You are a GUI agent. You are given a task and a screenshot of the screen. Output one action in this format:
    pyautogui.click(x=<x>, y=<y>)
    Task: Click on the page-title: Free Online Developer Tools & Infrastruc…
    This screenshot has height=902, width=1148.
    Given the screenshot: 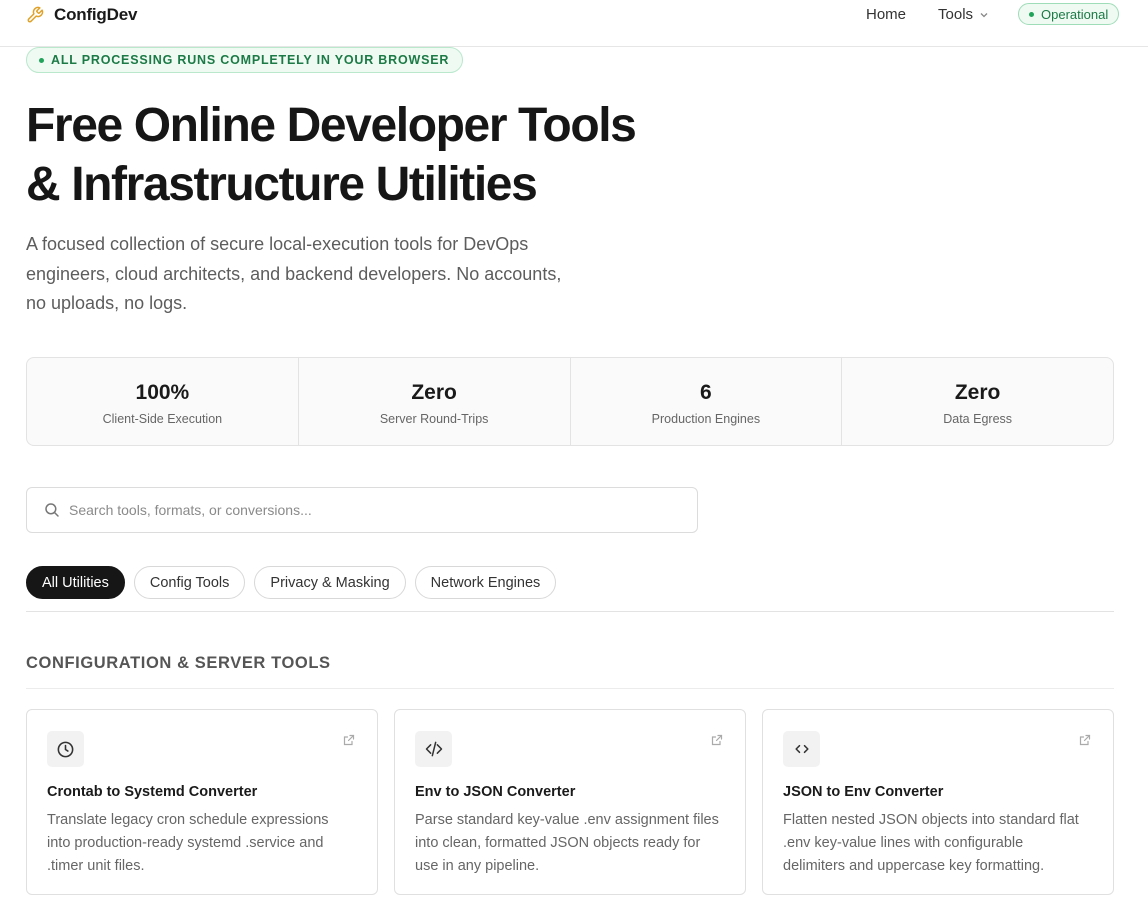 What is the action you would take?
    pyautogui.click(x=376, y=155)
    